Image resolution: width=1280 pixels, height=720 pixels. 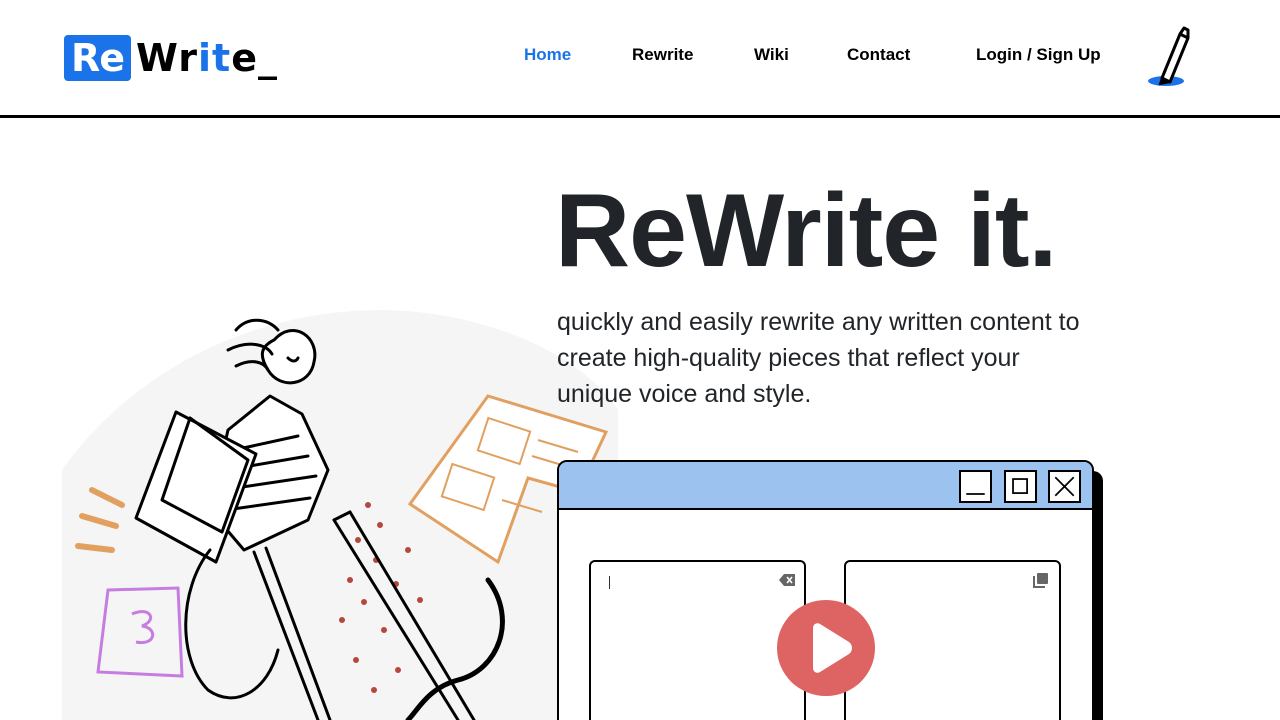 What do you see at coordinates (771, 55) in the screenshot?
I see `nav-wiki-link: Wiki` at bounding box center [771, 55].